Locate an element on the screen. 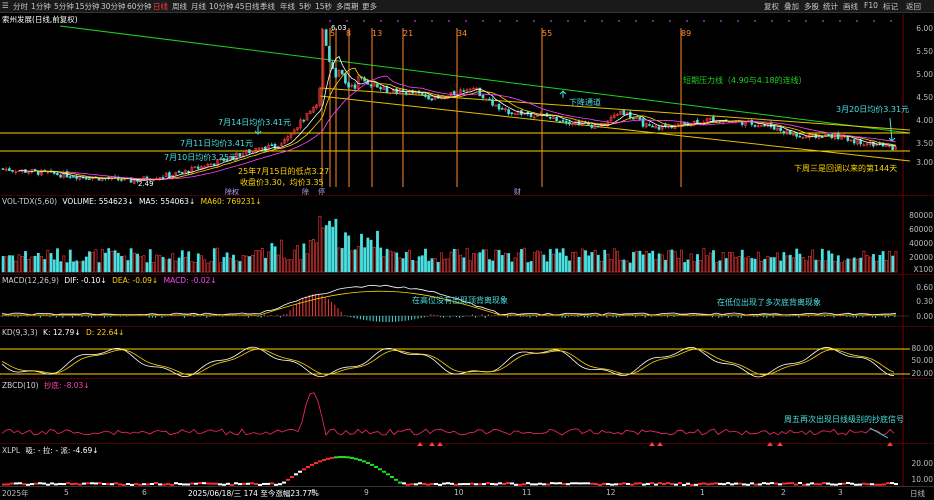 The width and height of the screenshot is (934, 500). avg-0711-note: 7月11日均价3.41元 is located at coordinates (217, 143).